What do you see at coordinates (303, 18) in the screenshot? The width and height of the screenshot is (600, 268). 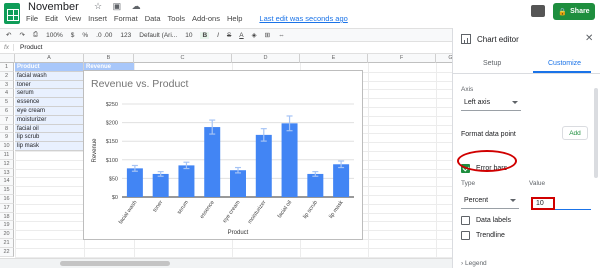 I see `last-edit-link: Last edit was seconds ago` at bounding box center [303, 18].